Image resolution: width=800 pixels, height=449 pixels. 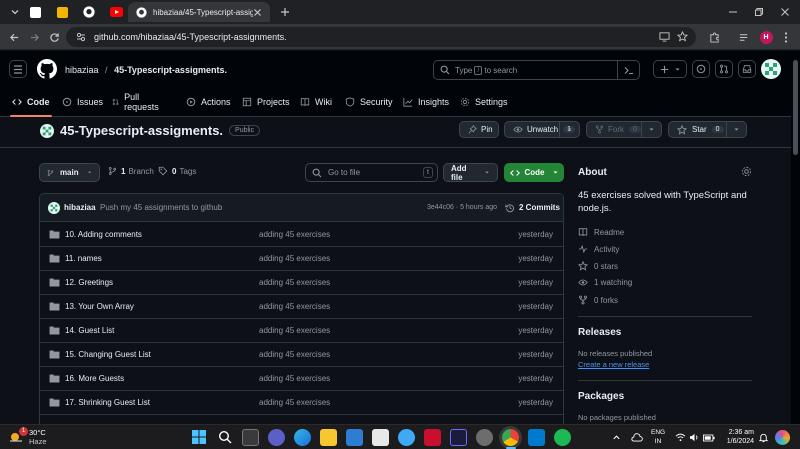 What do you see at coordinates (250, 437) in the screenshot?
I see `task-view-icon` at bounding box center [250, 437].